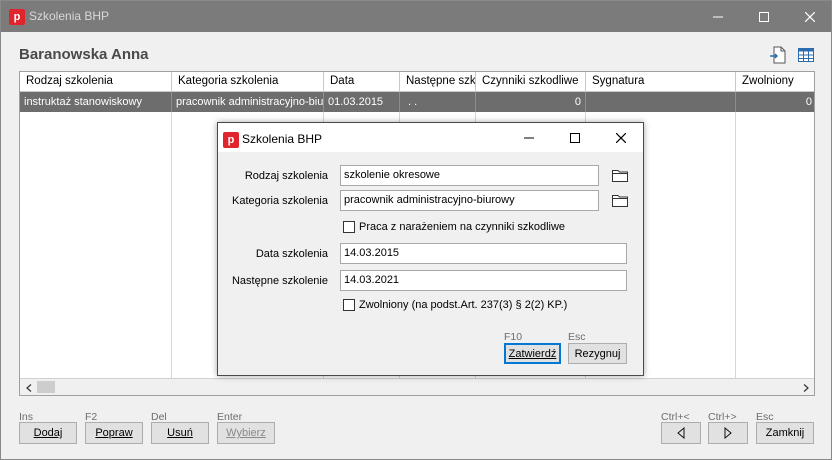 The image size is (832, 460). Describe the element at coordinates (483, 280) in the screenshot. I see `nastepne-szkolenie-field: 14.03.2021` at that location.